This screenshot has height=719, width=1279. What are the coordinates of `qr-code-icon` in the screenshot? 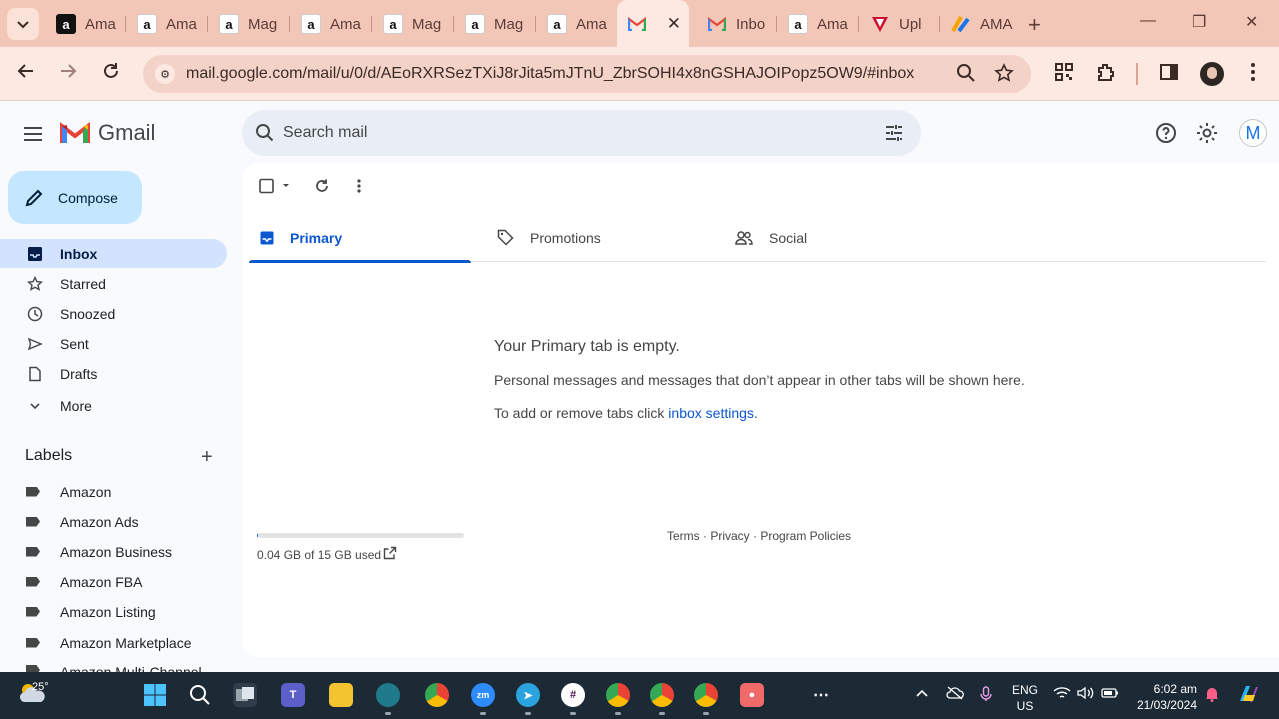 It's located at (1064, 74).